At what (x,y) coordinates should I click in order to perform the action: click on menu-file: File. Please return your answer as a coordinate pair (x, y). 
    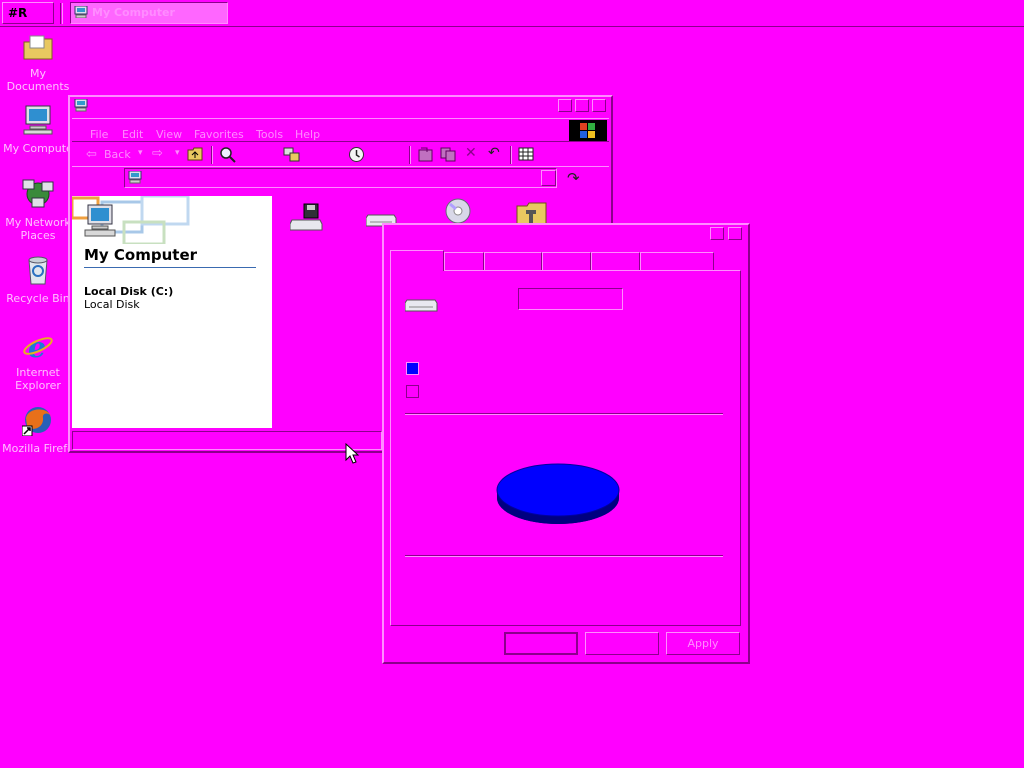
    Looking at the image, I should click on (99, 134).